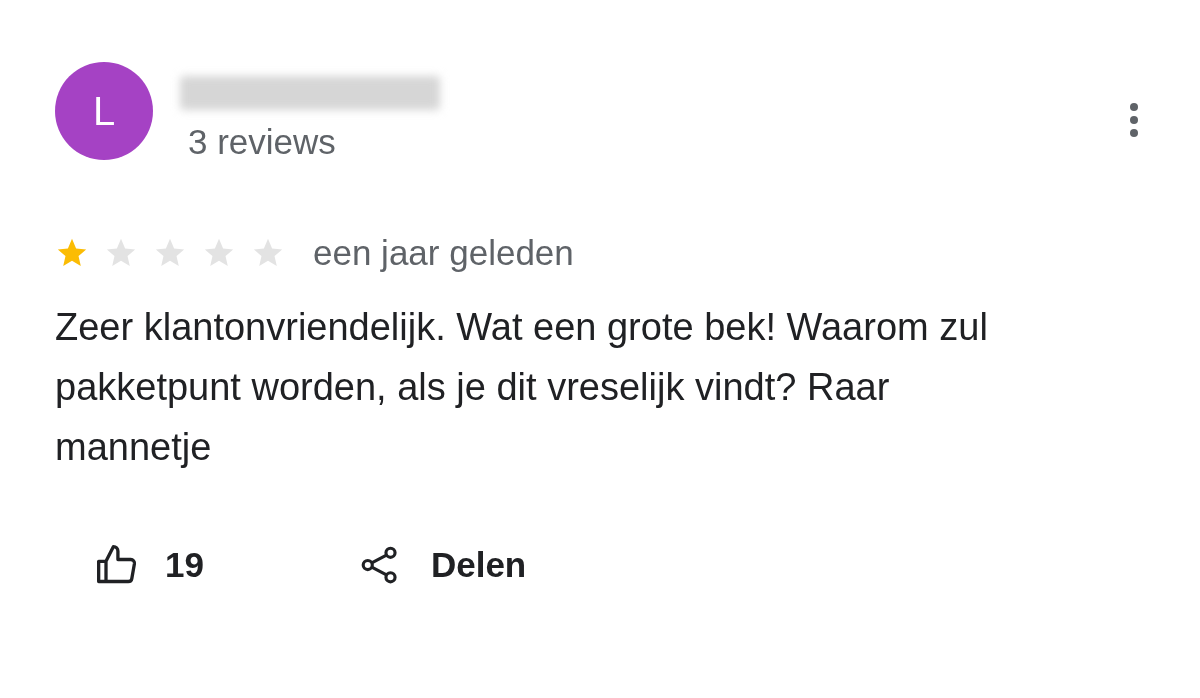 This screenshot has width=1200, height=698. What do you see at coordinates (104, 111) in the screenshot?
I see `avatar-letter: L` at bounding box center [104, 111].